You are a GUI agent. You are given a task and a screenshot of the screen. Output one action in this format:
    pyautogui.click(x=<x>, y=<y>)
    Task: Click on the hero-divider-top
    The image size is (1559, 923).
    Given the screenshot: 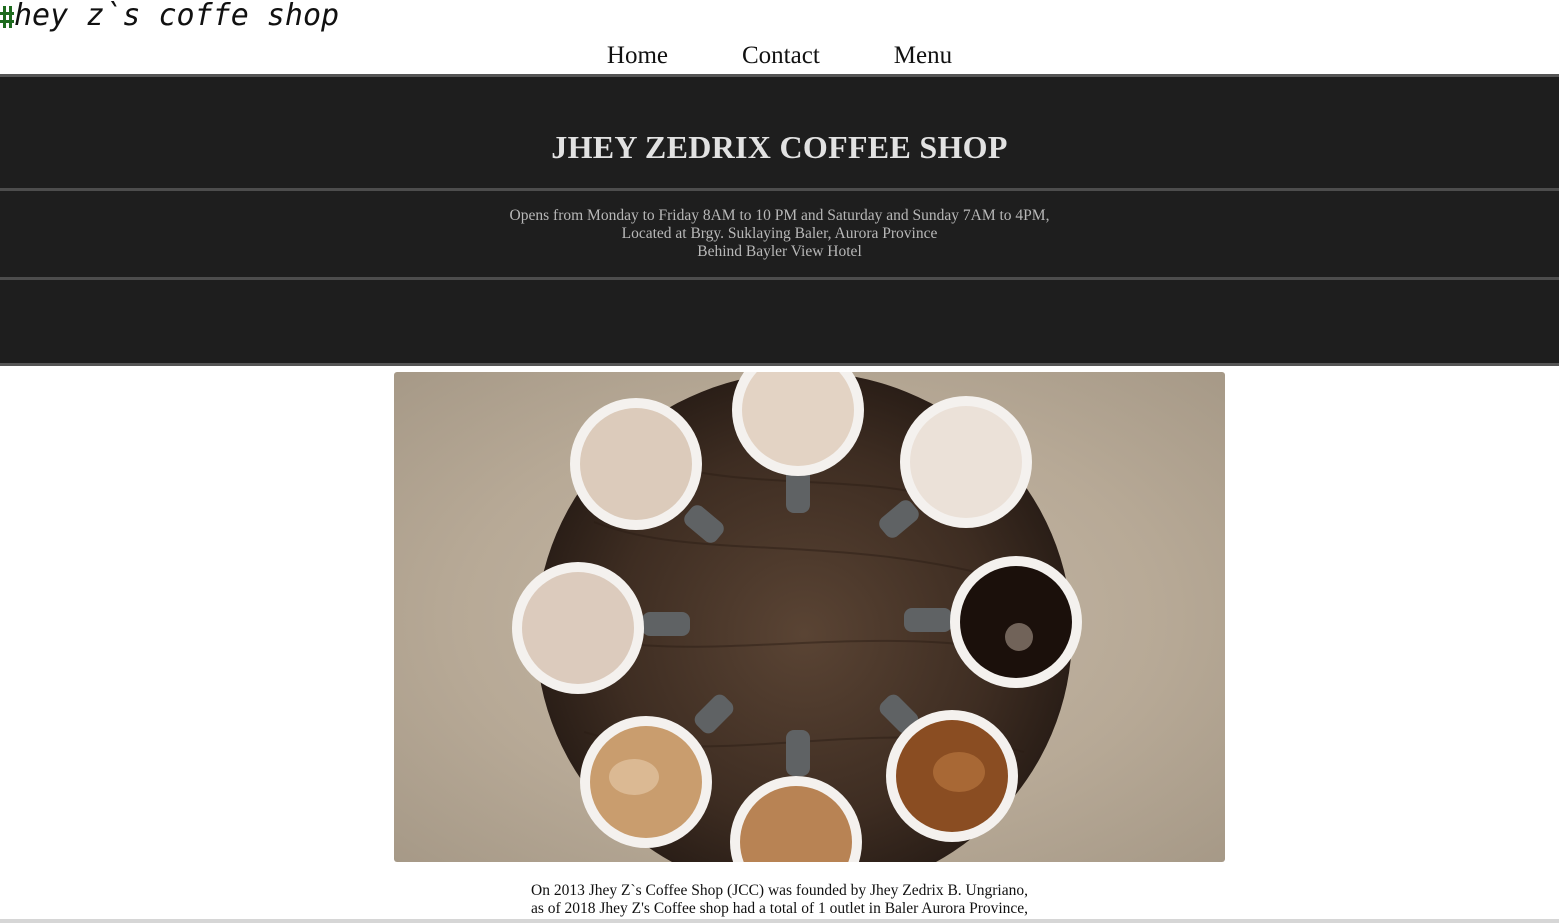 What is the action you would take?
    pyautogui.click(x=779, y=189)
    